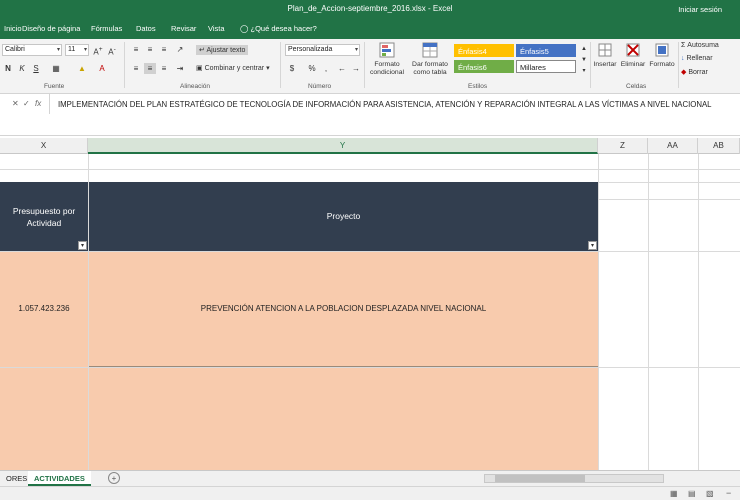 The image size is (740, 500). I want to click on percent-icon: %, so click(312, 68).